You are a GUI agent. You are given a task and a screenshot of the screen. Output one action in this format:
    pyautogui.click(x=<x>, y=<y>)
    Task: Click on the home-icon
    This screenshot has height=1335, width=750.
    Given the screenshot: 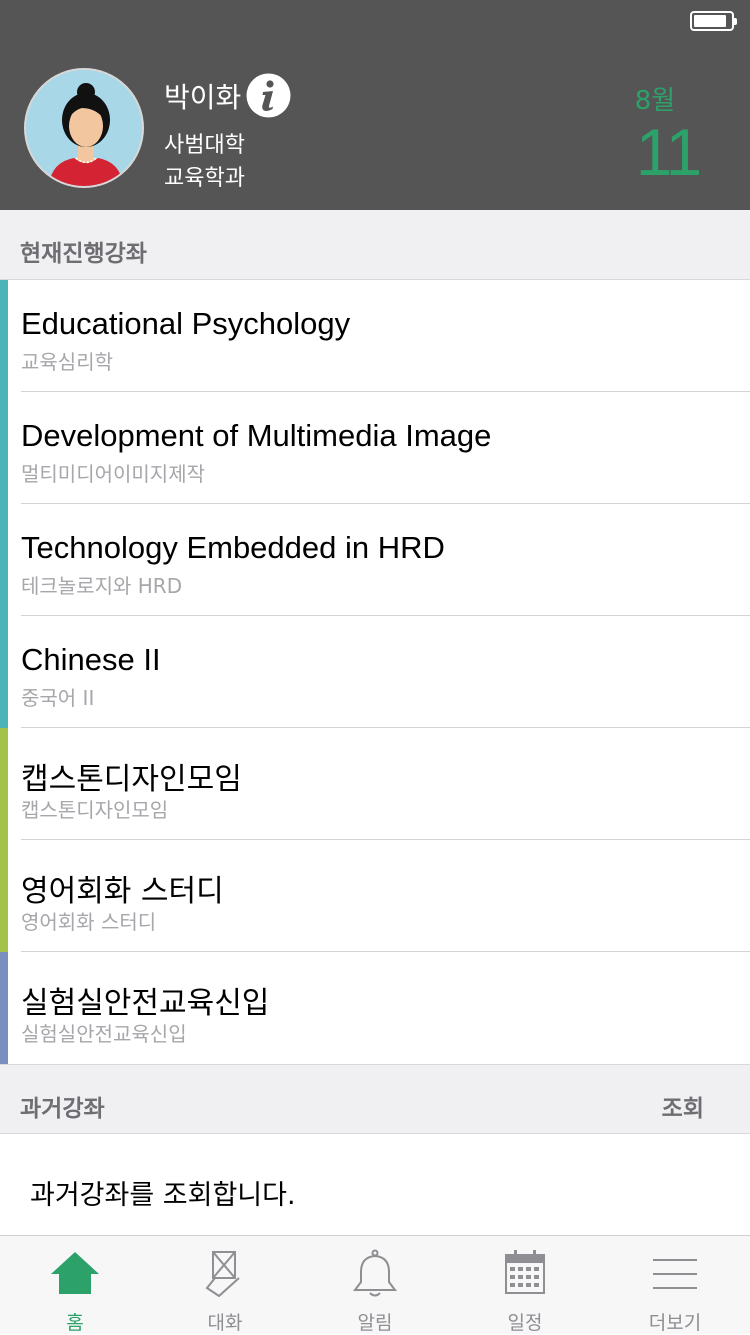 What is the action you would take?
    pyautogui.click(x=75, y=1273)
    